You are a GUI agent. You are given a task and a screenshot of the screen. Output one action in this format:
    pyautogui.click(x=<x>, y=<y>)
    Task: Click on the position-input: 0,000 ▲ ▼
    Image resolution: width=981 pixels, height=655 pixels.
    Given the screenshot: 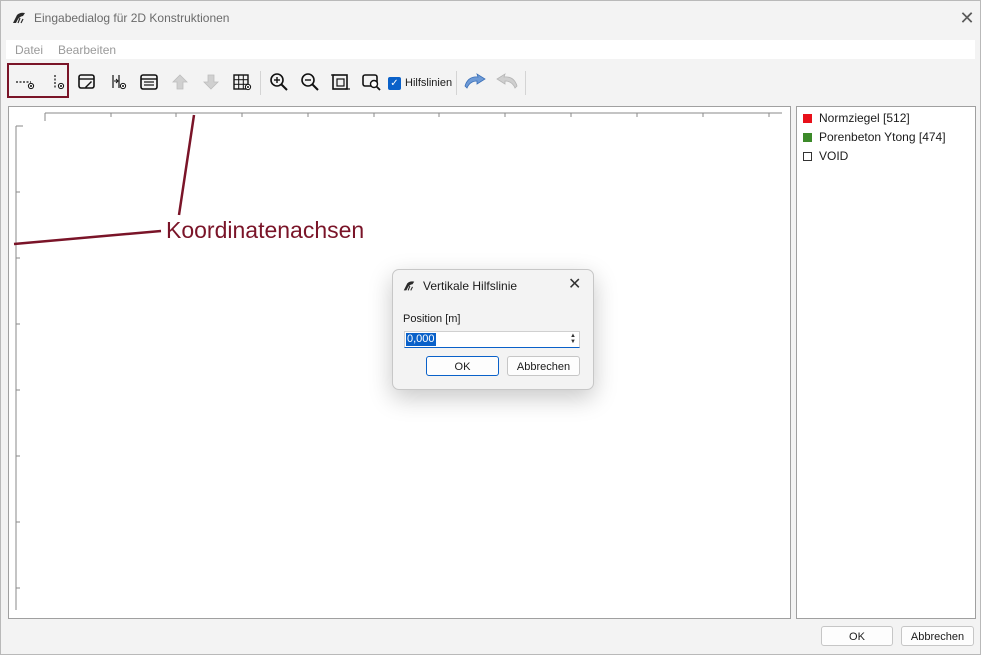 What is the action you would take?
    pyautogui.click(x=492, y=339)
    